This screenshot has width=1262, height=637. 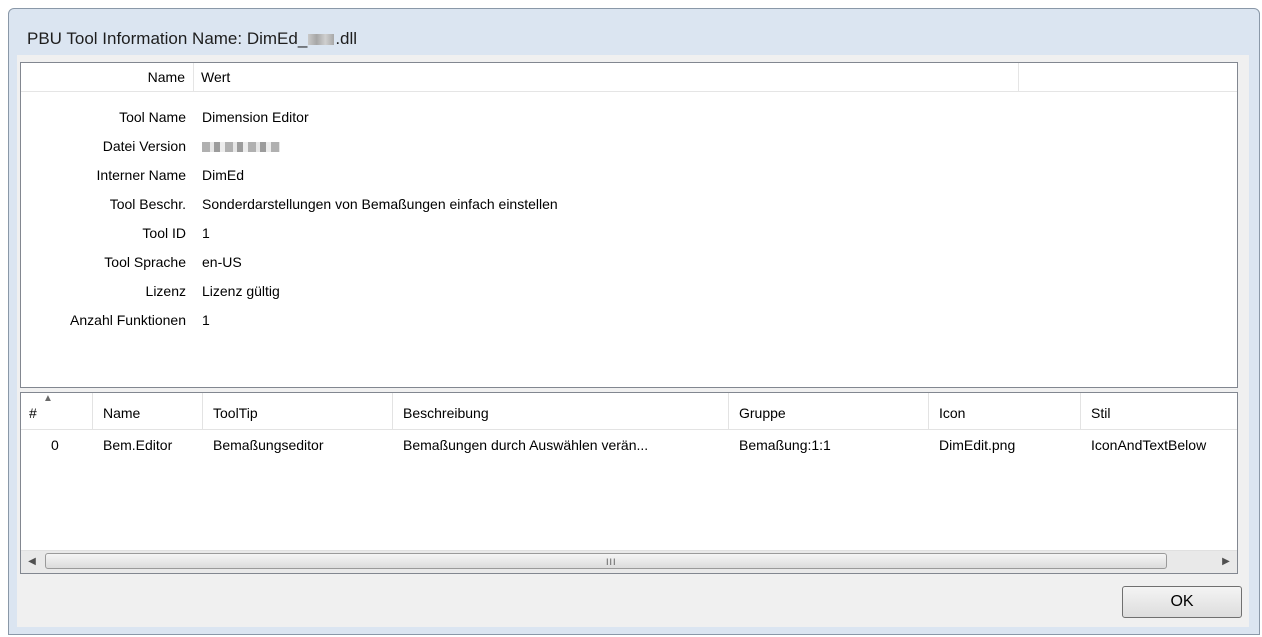 I want to click on property-key: Tool ID, so click(x=164, y=233).